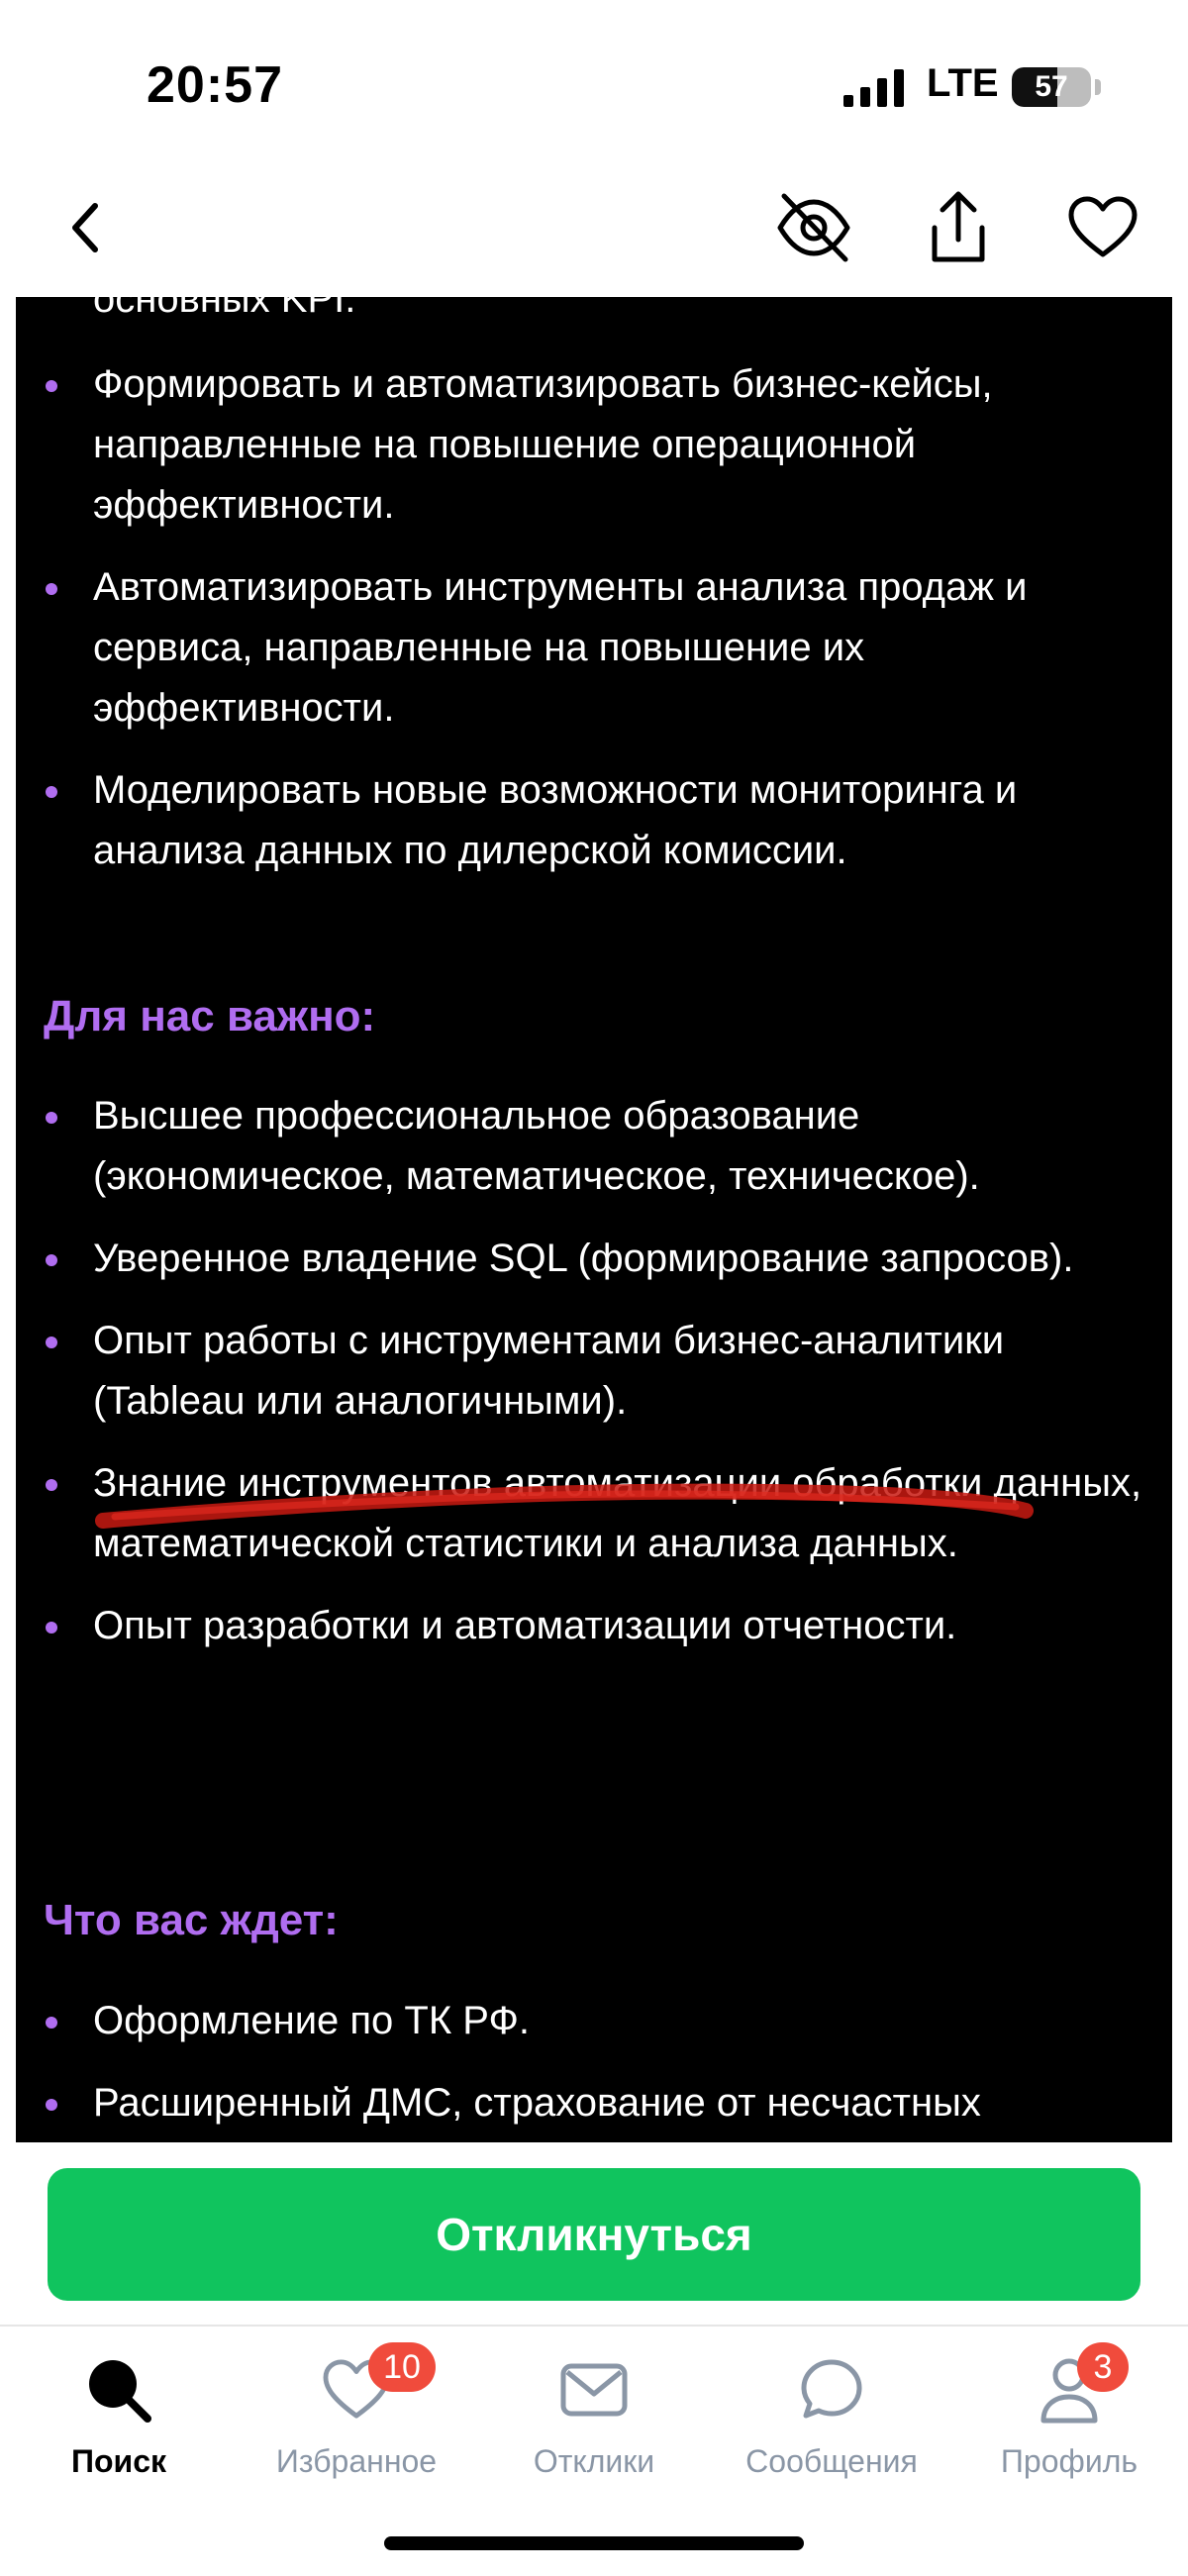 This screenshot has height=2576, width=1188. I want to click on favorites-badge: 10, so click(402, 2367).